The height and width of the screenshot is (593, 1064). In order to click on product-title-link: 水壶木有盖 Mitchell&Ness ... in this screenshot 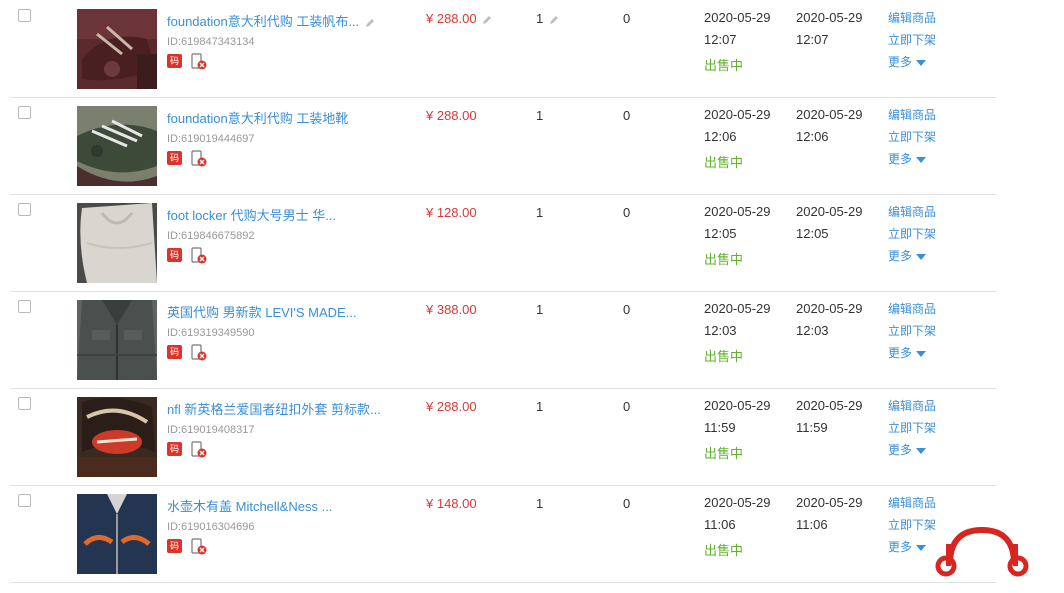, I will do `click(249, 505)`.